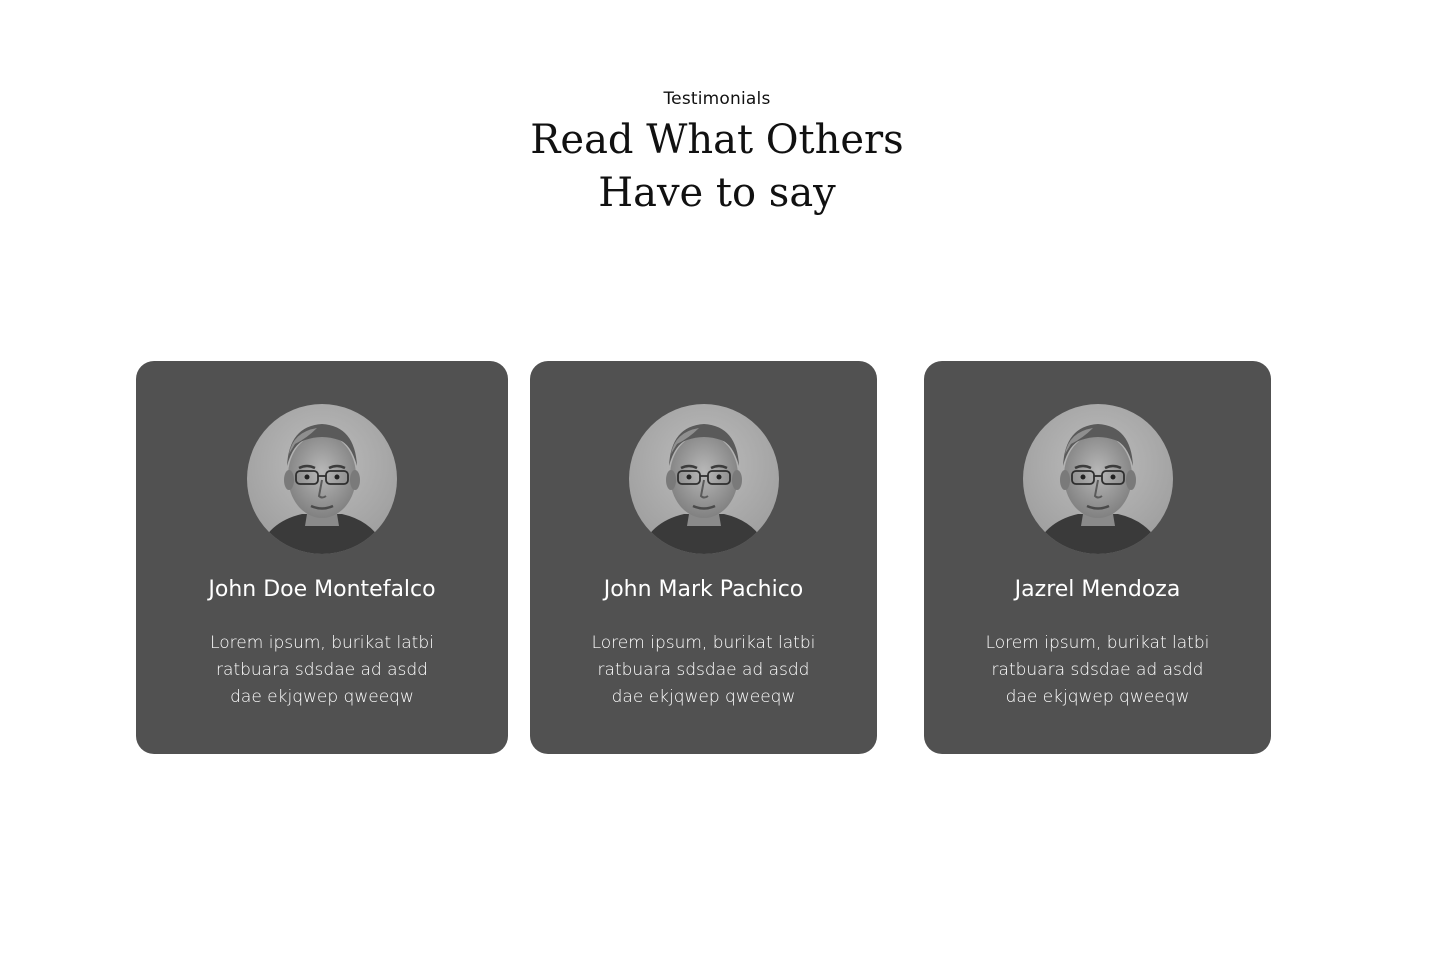 Image resolution: width=1434 pixels, height=963 pixels. What do you see at coordinates (717, 193) in the screenshot?
I see `section-title-line-2: Have to say` at bounding box center [717, 193].